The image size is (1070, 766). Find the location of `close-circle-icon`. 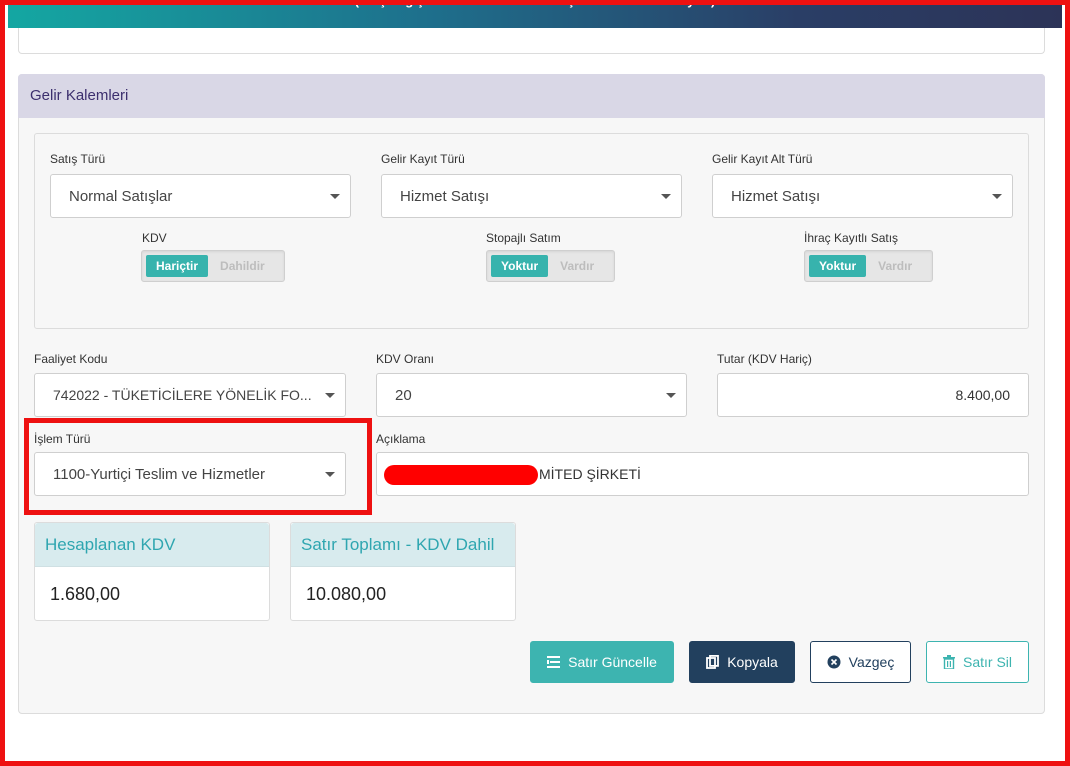

close-circle-icon is located at coordinates (834, 662).